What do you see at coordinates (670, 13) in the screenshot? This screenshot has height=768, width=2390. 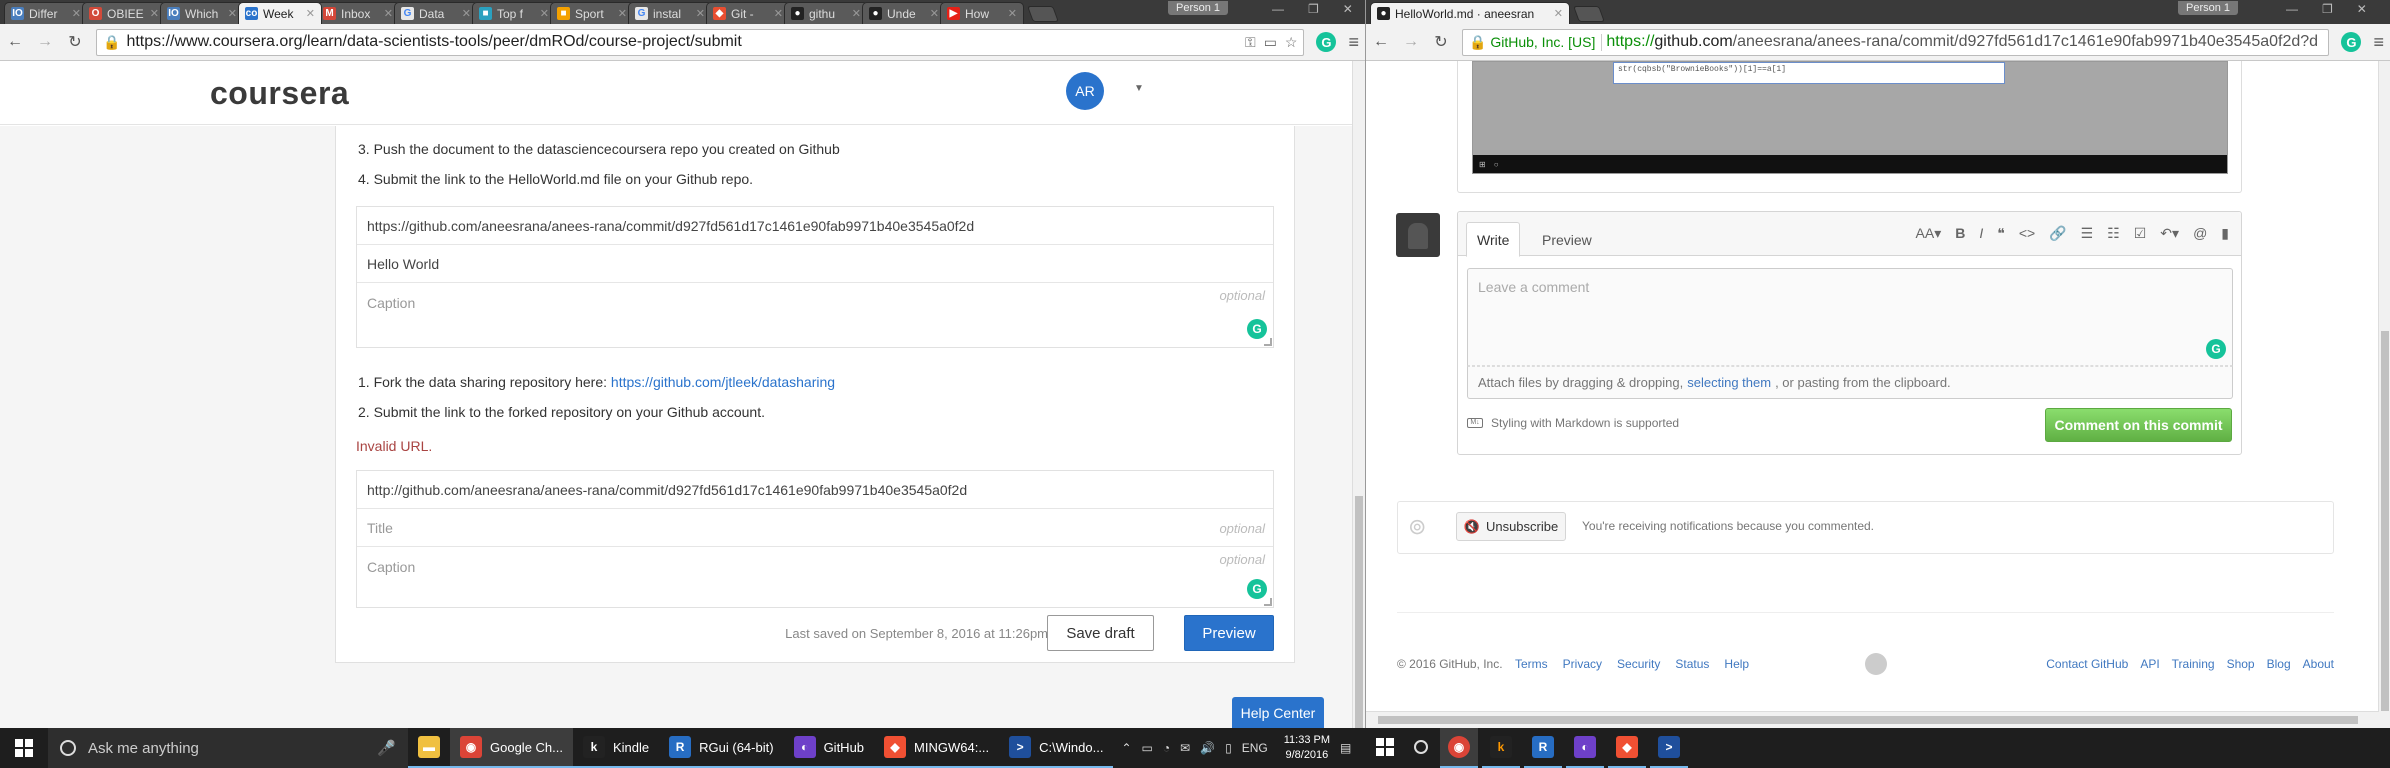 I see `browser-tab: Ginstal ✕` at bounding box center [670, 13].